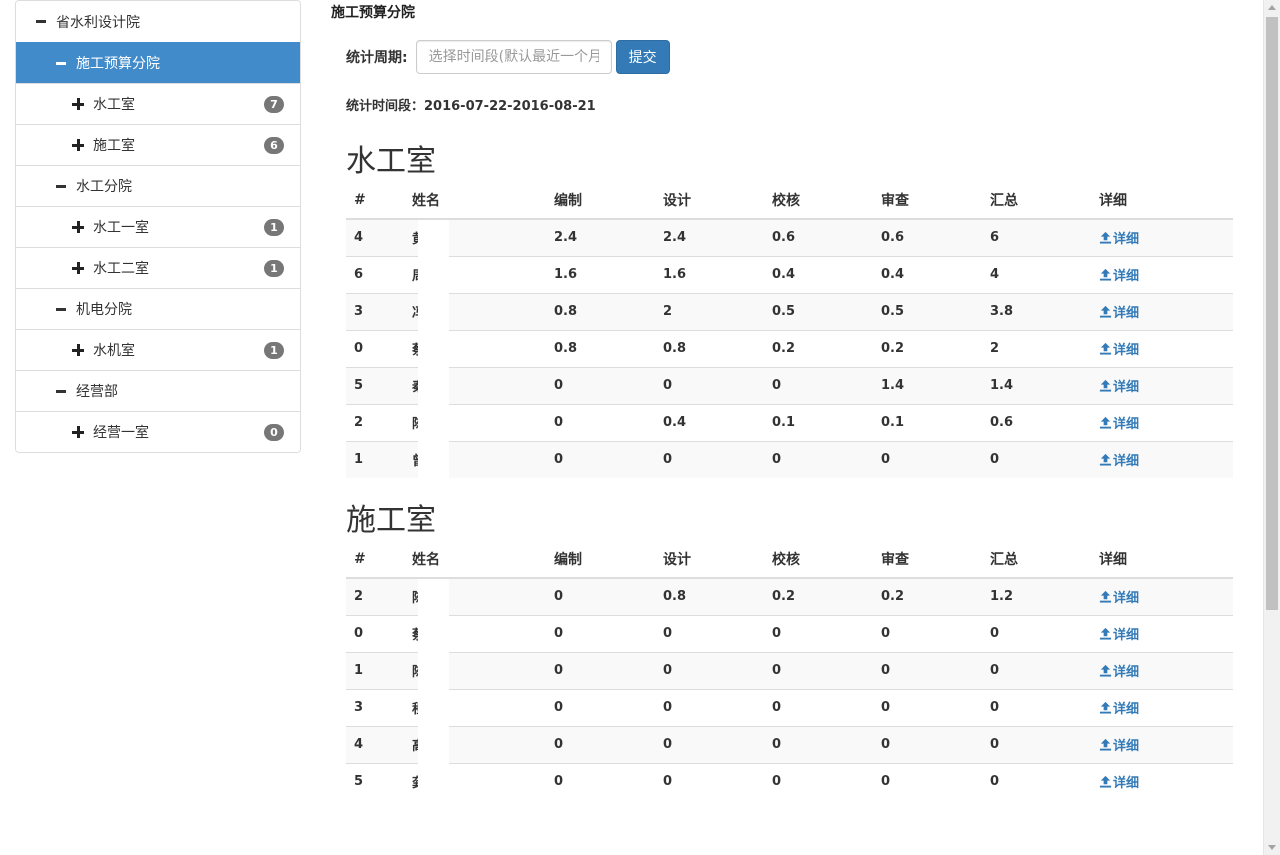 The width and height of the screenshot is (1280, 855). Describe the element at coordinates (114, 105) in the screenshot. I see `tree-node-label: 水工室` at that location.